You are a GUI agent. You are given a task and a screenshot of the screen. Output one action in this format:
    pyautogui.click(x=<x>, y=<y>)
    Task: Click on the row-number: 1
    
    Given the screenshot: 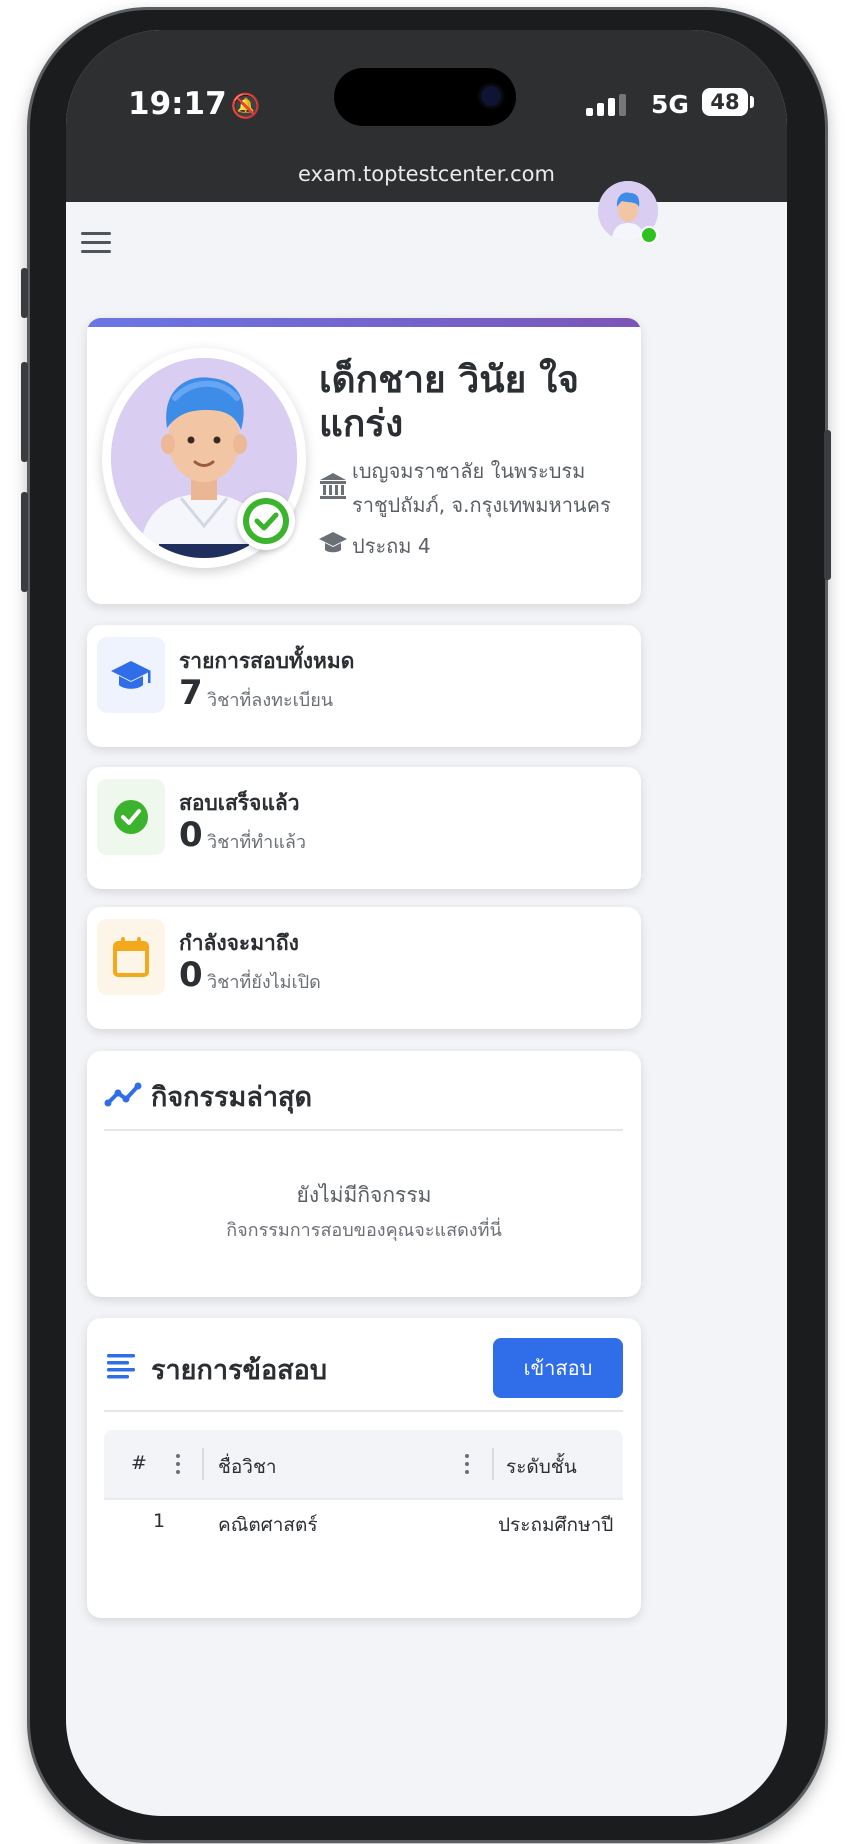 What is the action you would take?
    pyautogui.click(x=159, y=1521)
    